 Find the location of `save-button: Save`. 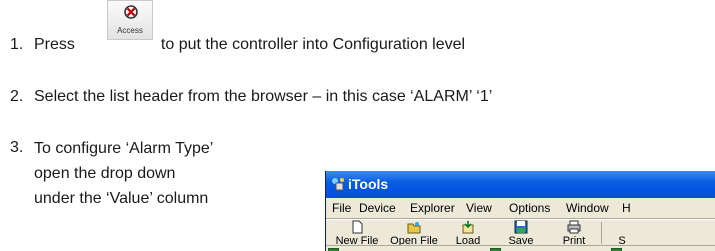

save-button: Save is located at coordinates (521, 233).